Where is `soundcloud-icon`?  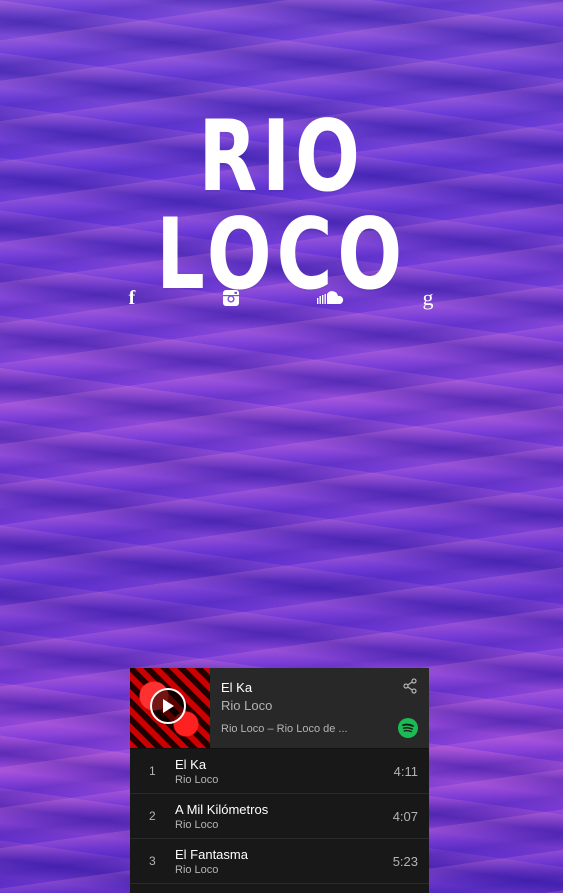 soundcloud-icon is located at coordinates (330, 297).